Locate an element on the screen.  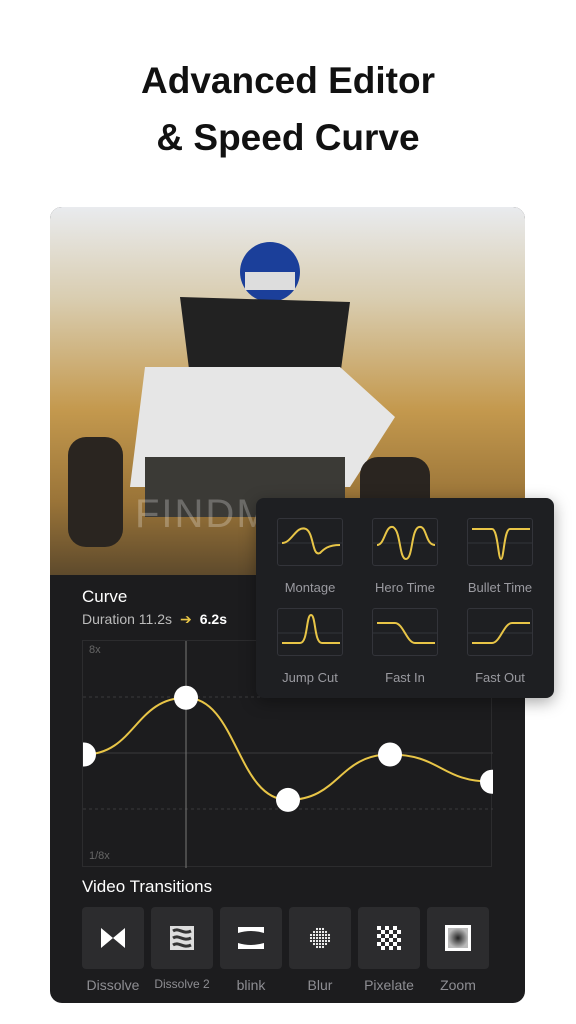
preset-fast-out: Fast Out is located at coordinates (500, 646).